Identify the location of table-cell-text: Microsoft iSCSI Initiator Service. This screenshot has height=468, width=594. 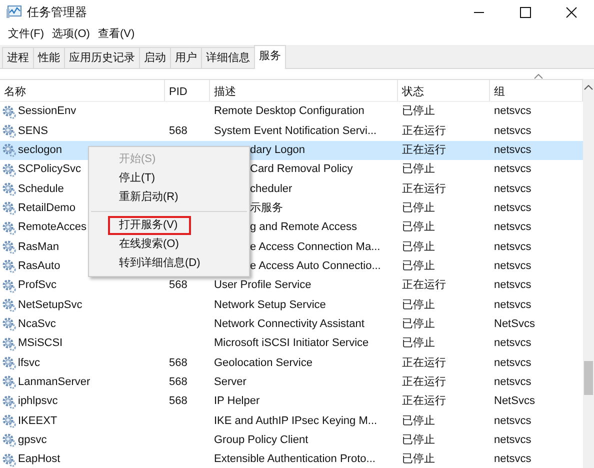
(291, 344).